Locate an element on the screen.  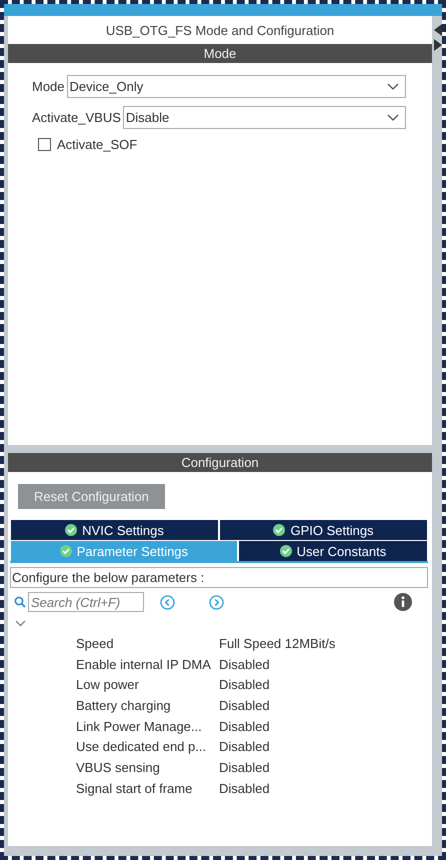
arrow-right-icon is located at coordinates (438, 45).